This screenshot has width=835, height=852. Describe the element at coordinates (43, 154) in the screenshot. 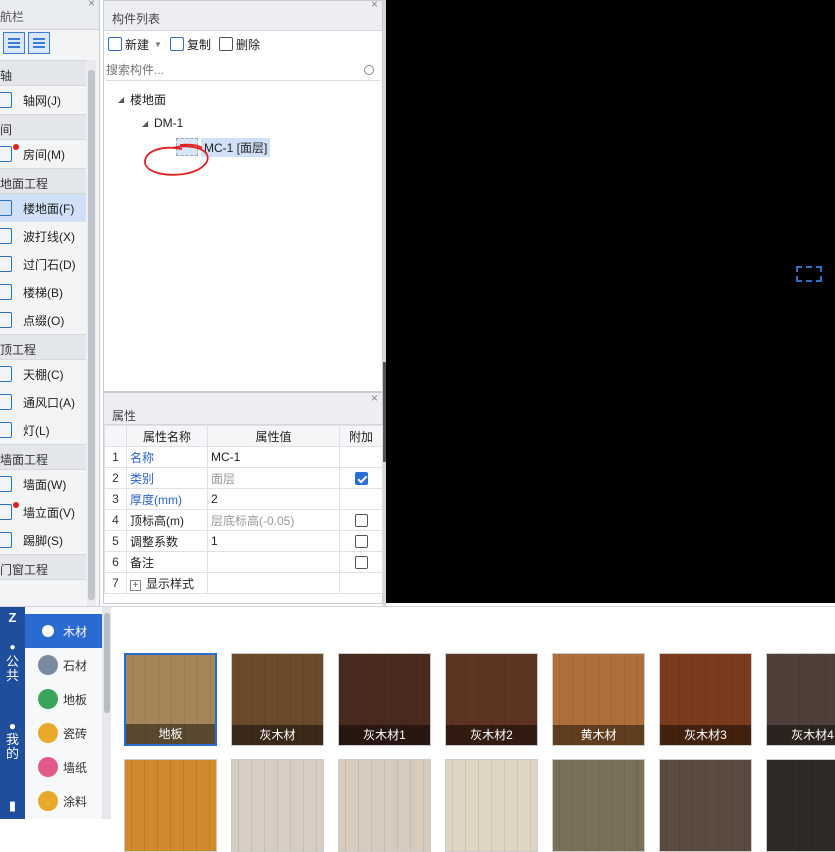

I see `nav-item: 房间(M)` at that location.